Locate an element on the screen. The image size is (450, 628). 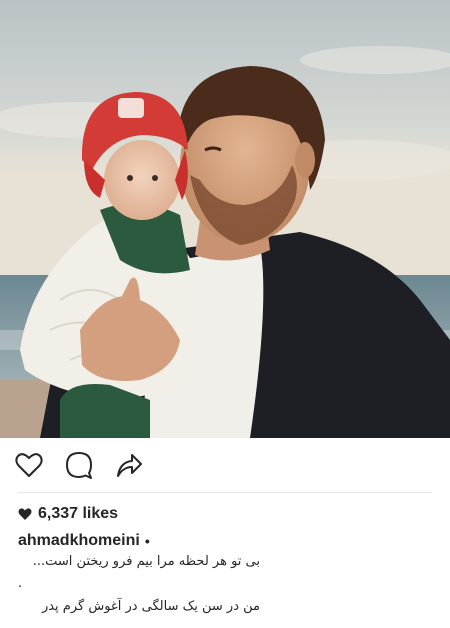
divider is located at coordinates (225, 492).